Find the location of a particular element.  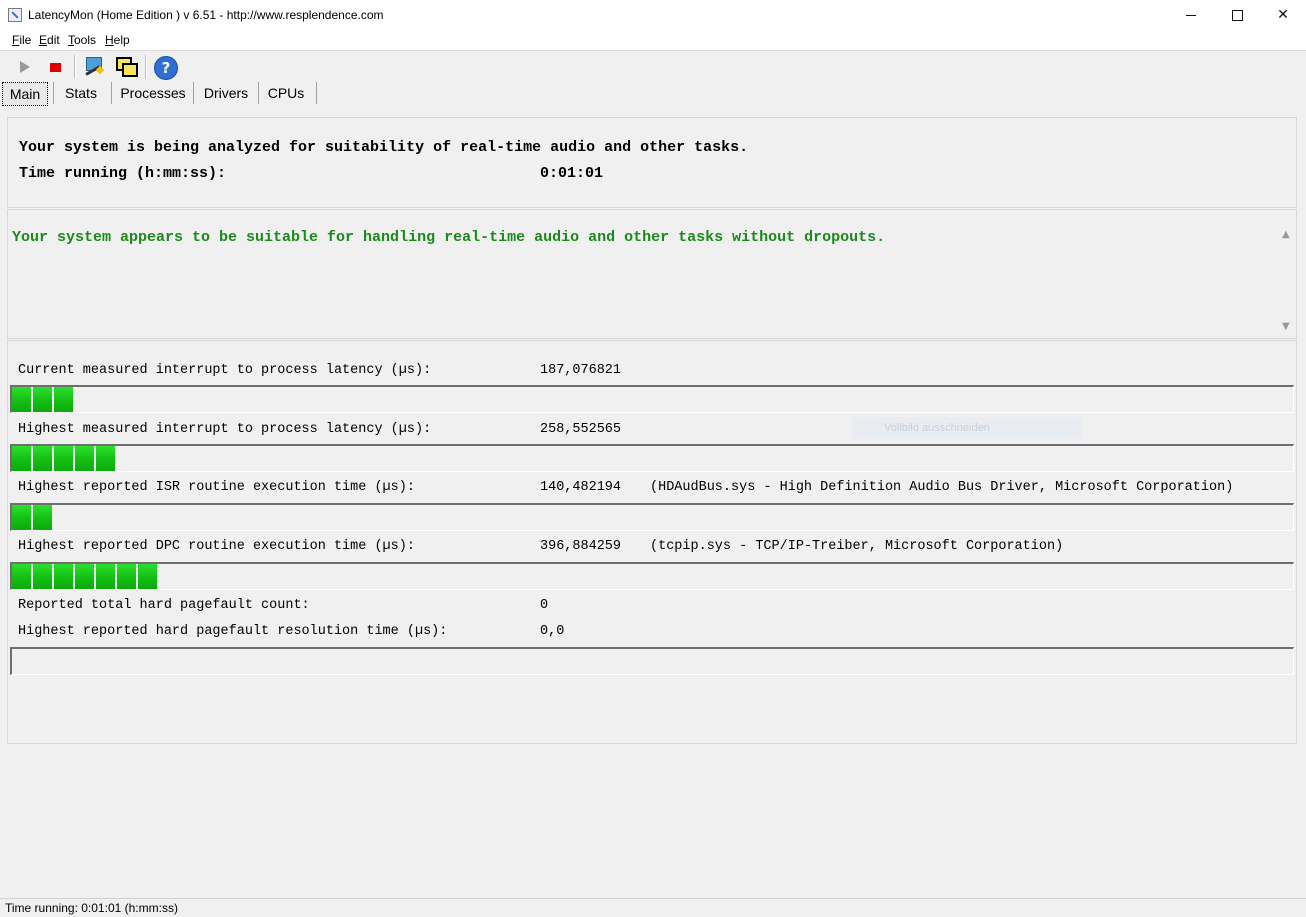

maximize-icon is located at coordinates (1237, 15).